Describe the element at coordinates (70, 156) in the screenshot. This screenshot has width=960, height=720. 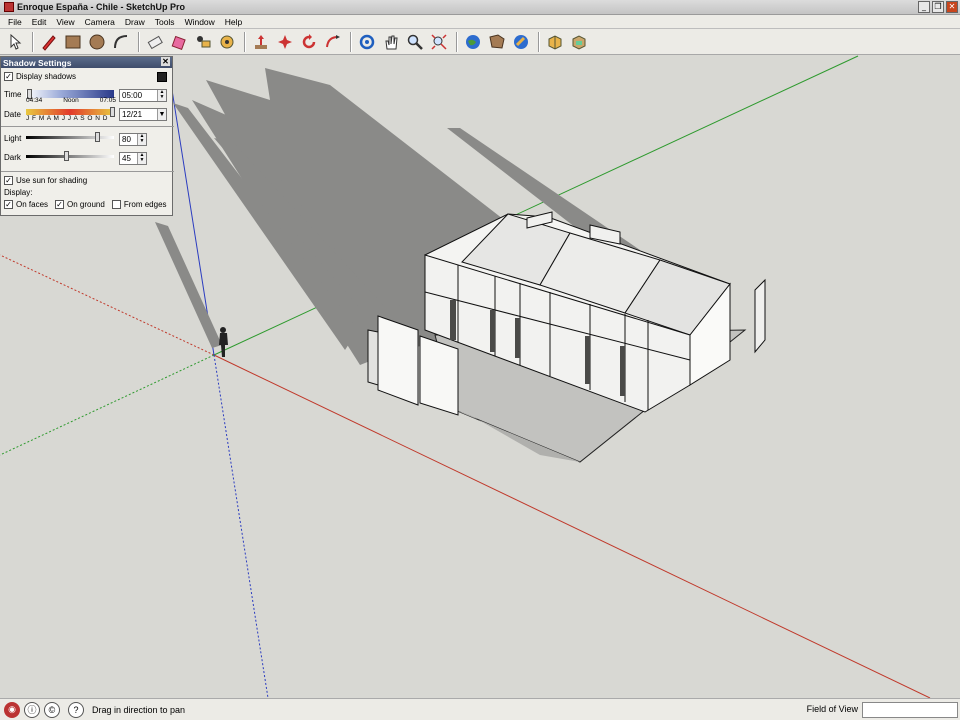
I see `dark-slider-track` at that location.